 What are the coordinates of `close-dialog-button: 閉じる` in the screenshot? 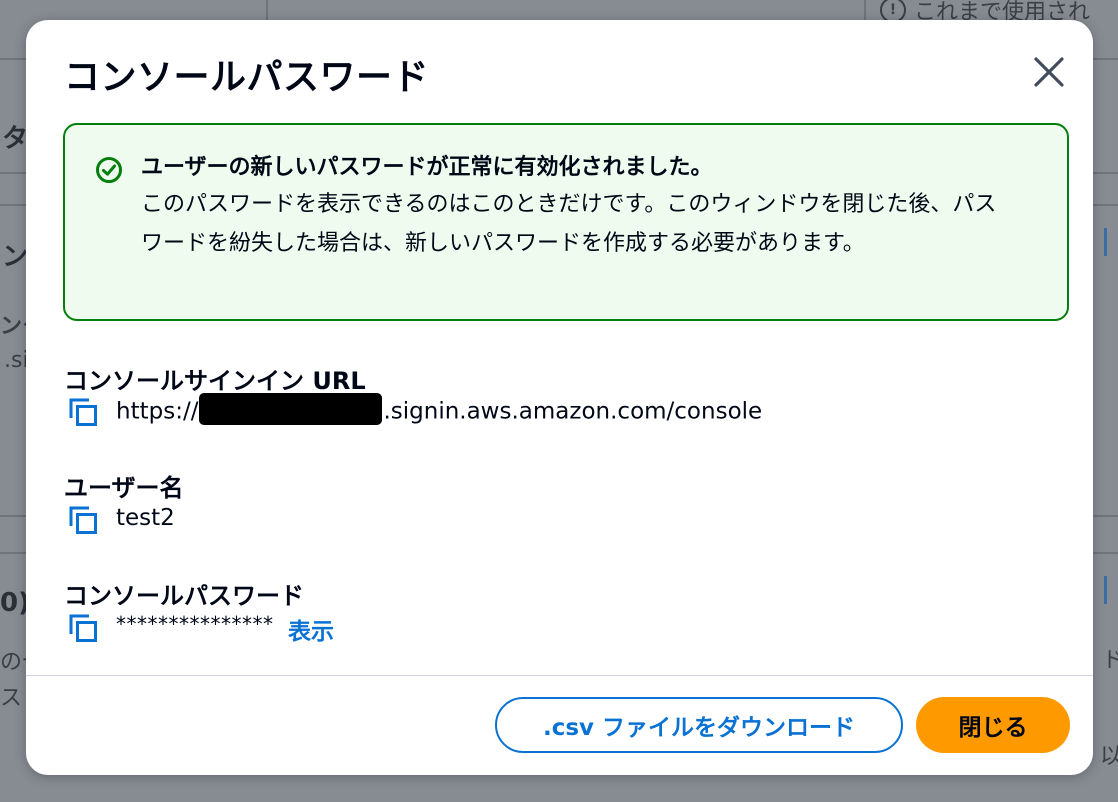 It's located at (993, 725).